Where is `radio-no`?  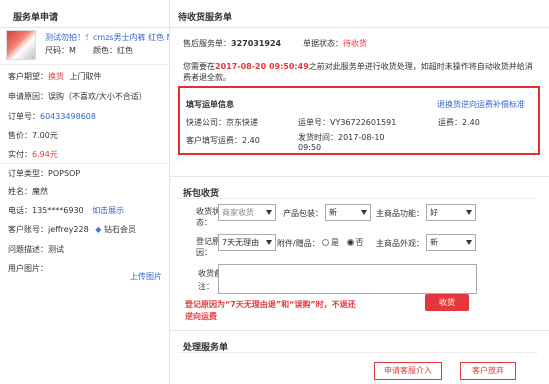
radio-no is located at coordinates (350, 242).